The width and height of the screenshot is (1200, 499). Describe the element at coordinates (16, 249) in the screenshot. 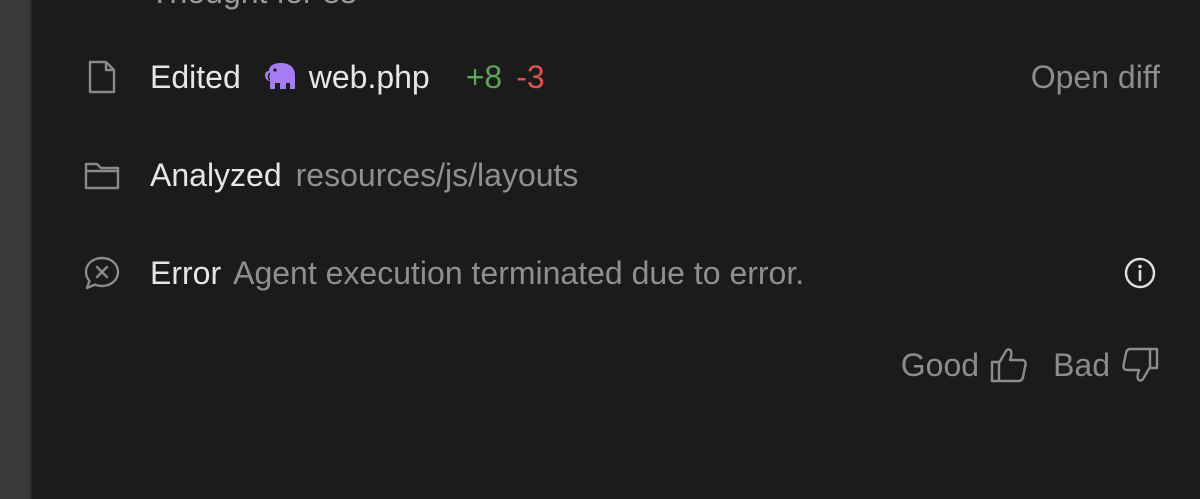

I see `left-sidebar-rail` at that location.